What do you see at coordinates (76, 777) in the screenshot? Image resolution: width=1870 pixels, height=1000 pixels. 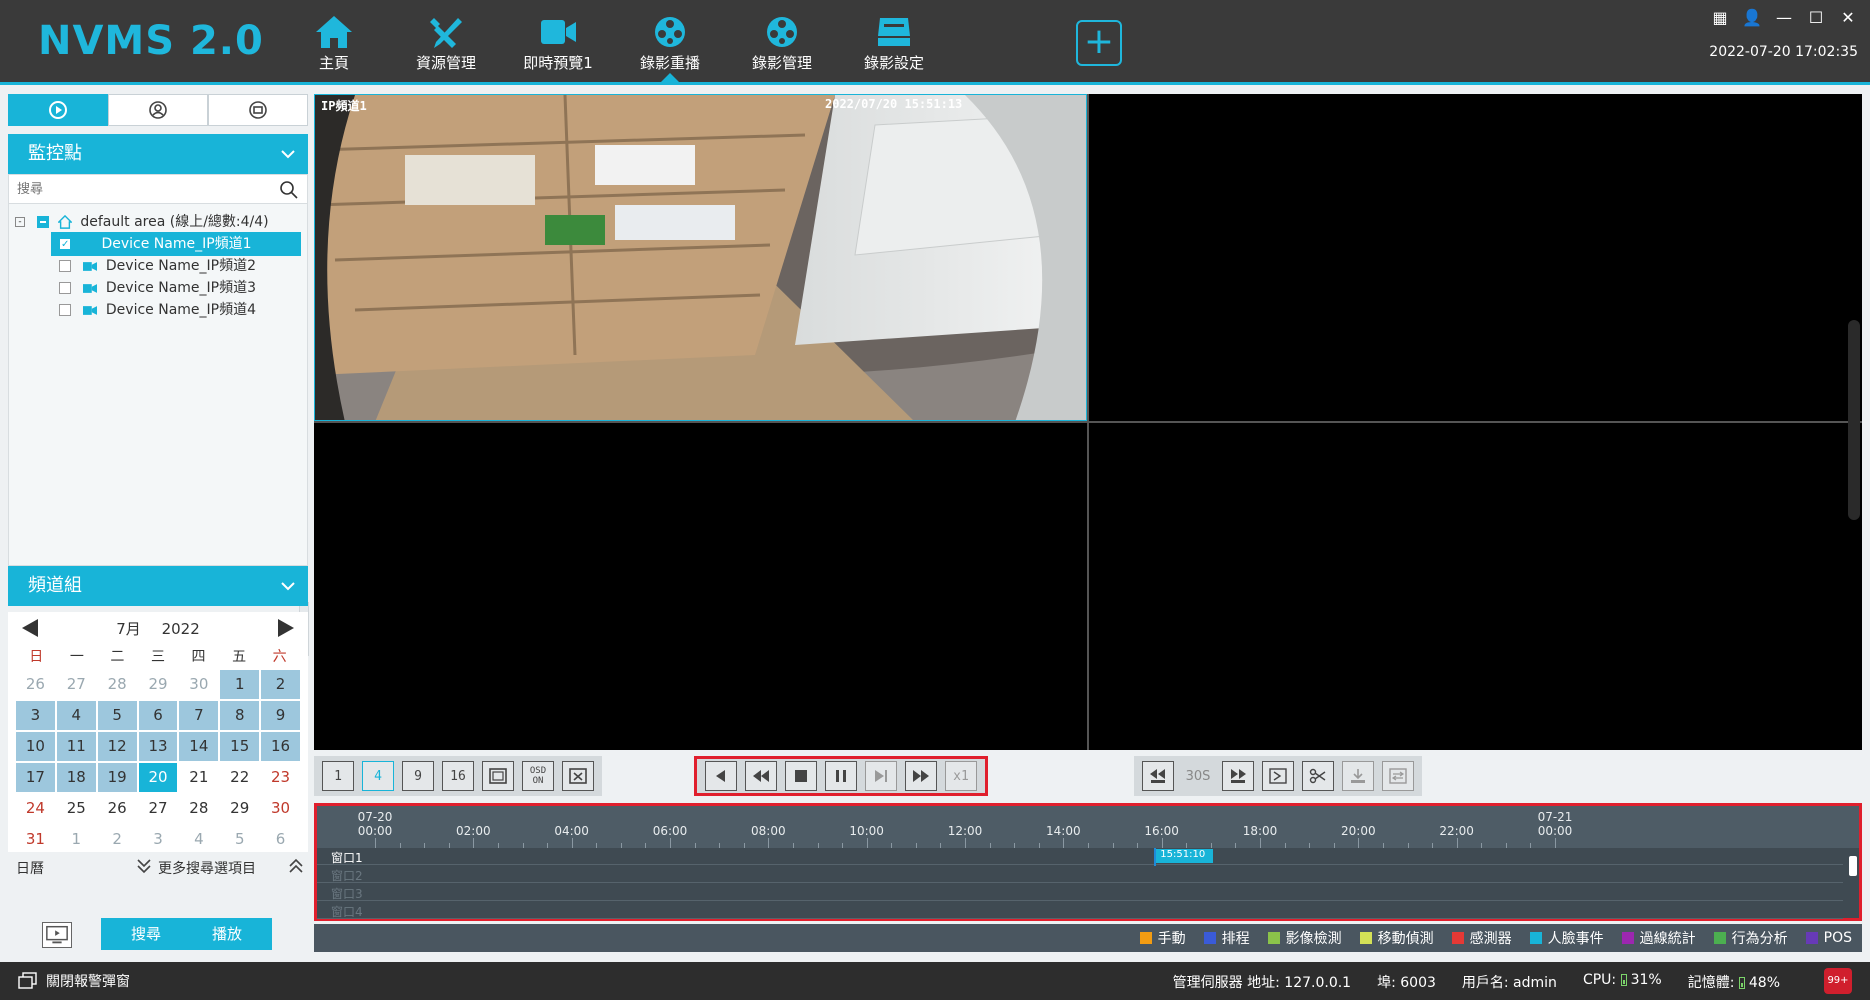 I see `calendar-day: 18` at bounding box center [76, 777].